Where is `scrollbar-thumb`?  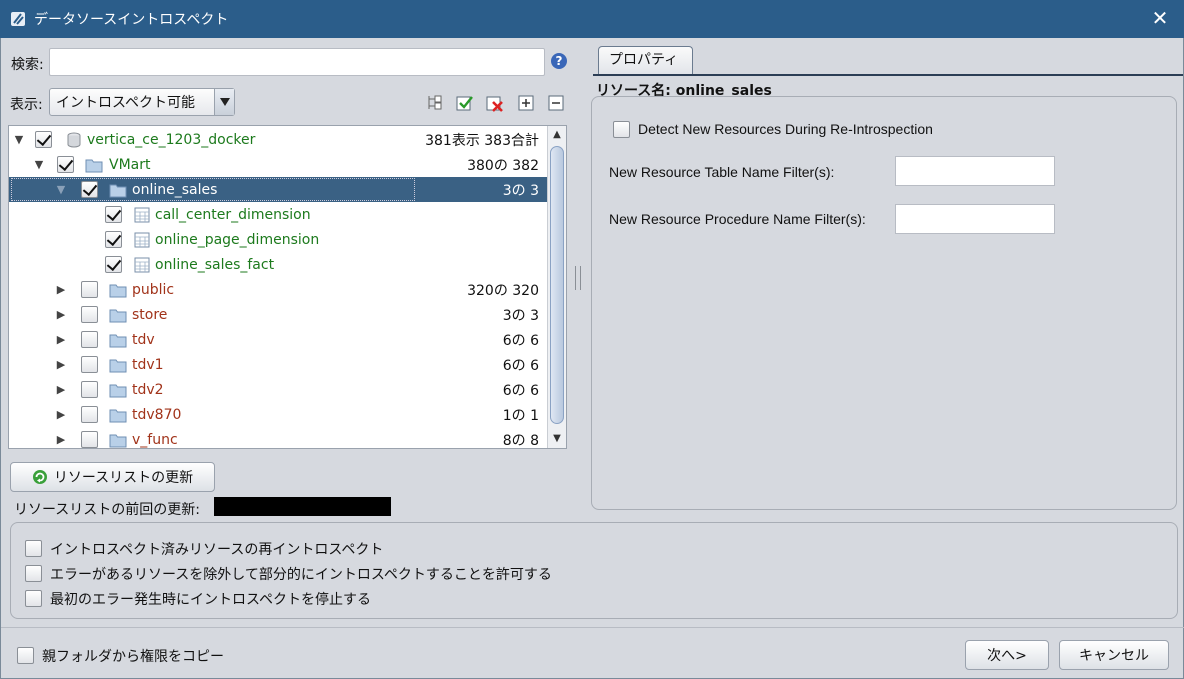 scrollbar-thumb is located at coordinates (557, 285).